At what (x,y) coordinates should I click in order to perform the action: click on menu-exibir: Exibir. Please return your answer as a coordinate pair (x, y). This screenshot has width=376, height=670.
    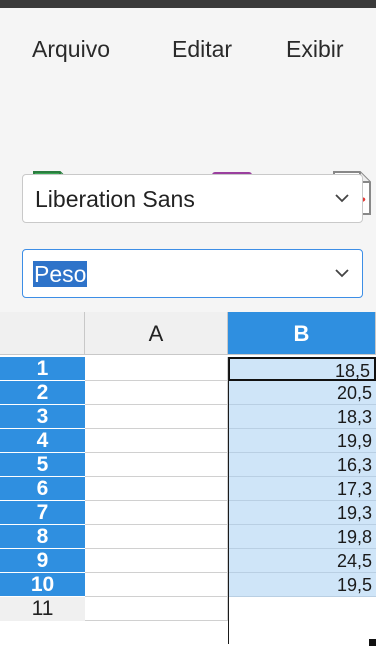
    Looking at the image, I should click on (315, 49).